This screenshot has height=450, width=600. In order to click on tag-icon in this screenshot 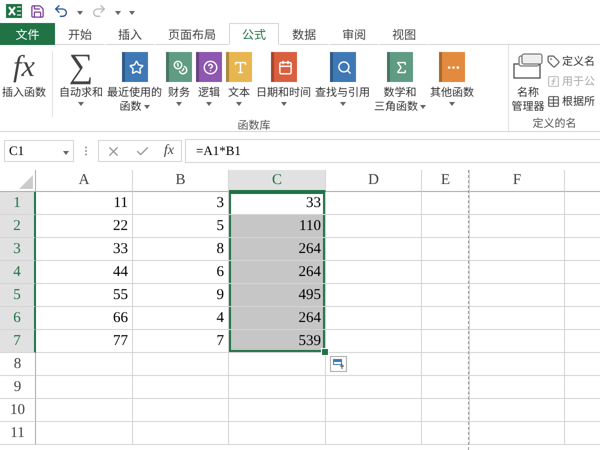, I will do `click(553, 61)`.